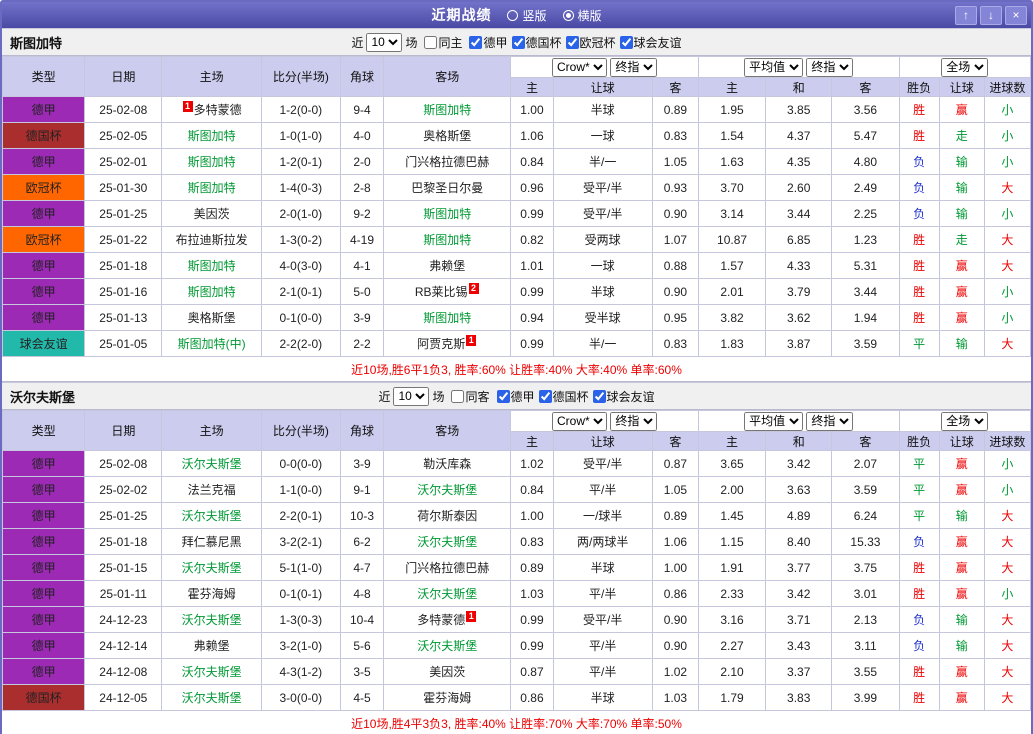  What do you see at coordinates (211, 697) in the screenshot?
I see `home-team-cell: 沃尔夫斯堡` at bounding box center [211, 697].